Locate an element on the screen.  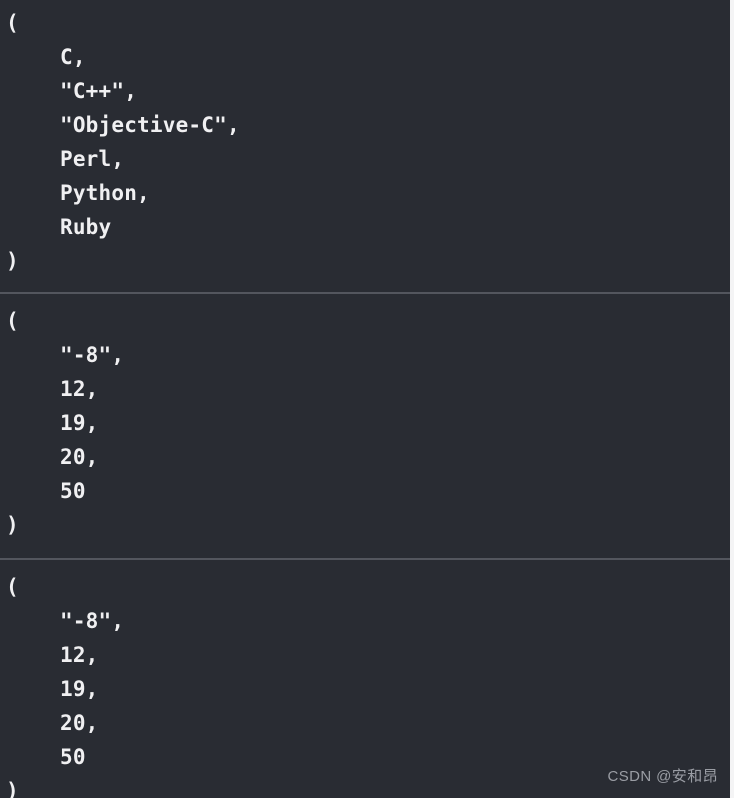
code-item: Python, is located at coordinates (105, 193).